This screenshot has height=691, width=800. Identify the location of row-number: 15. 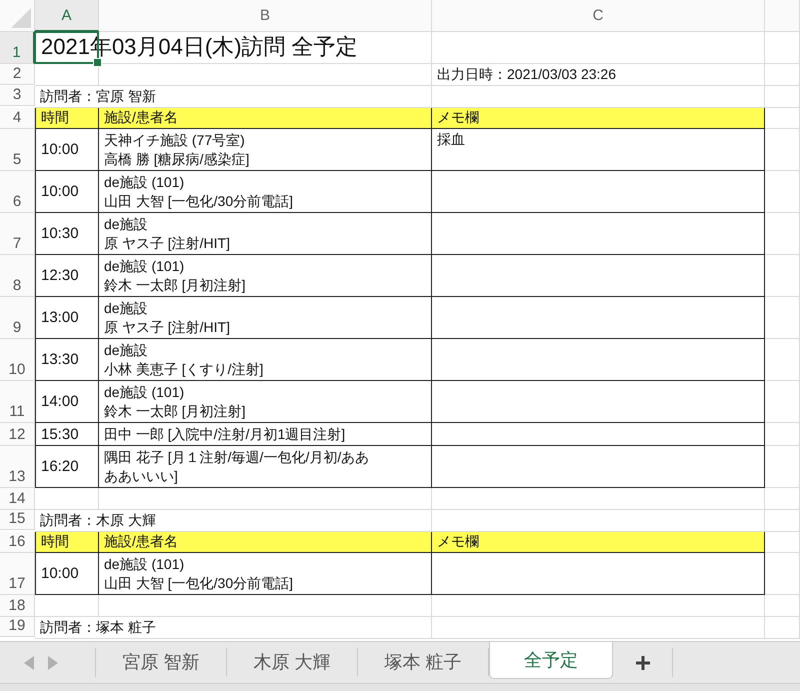
(17, 520).